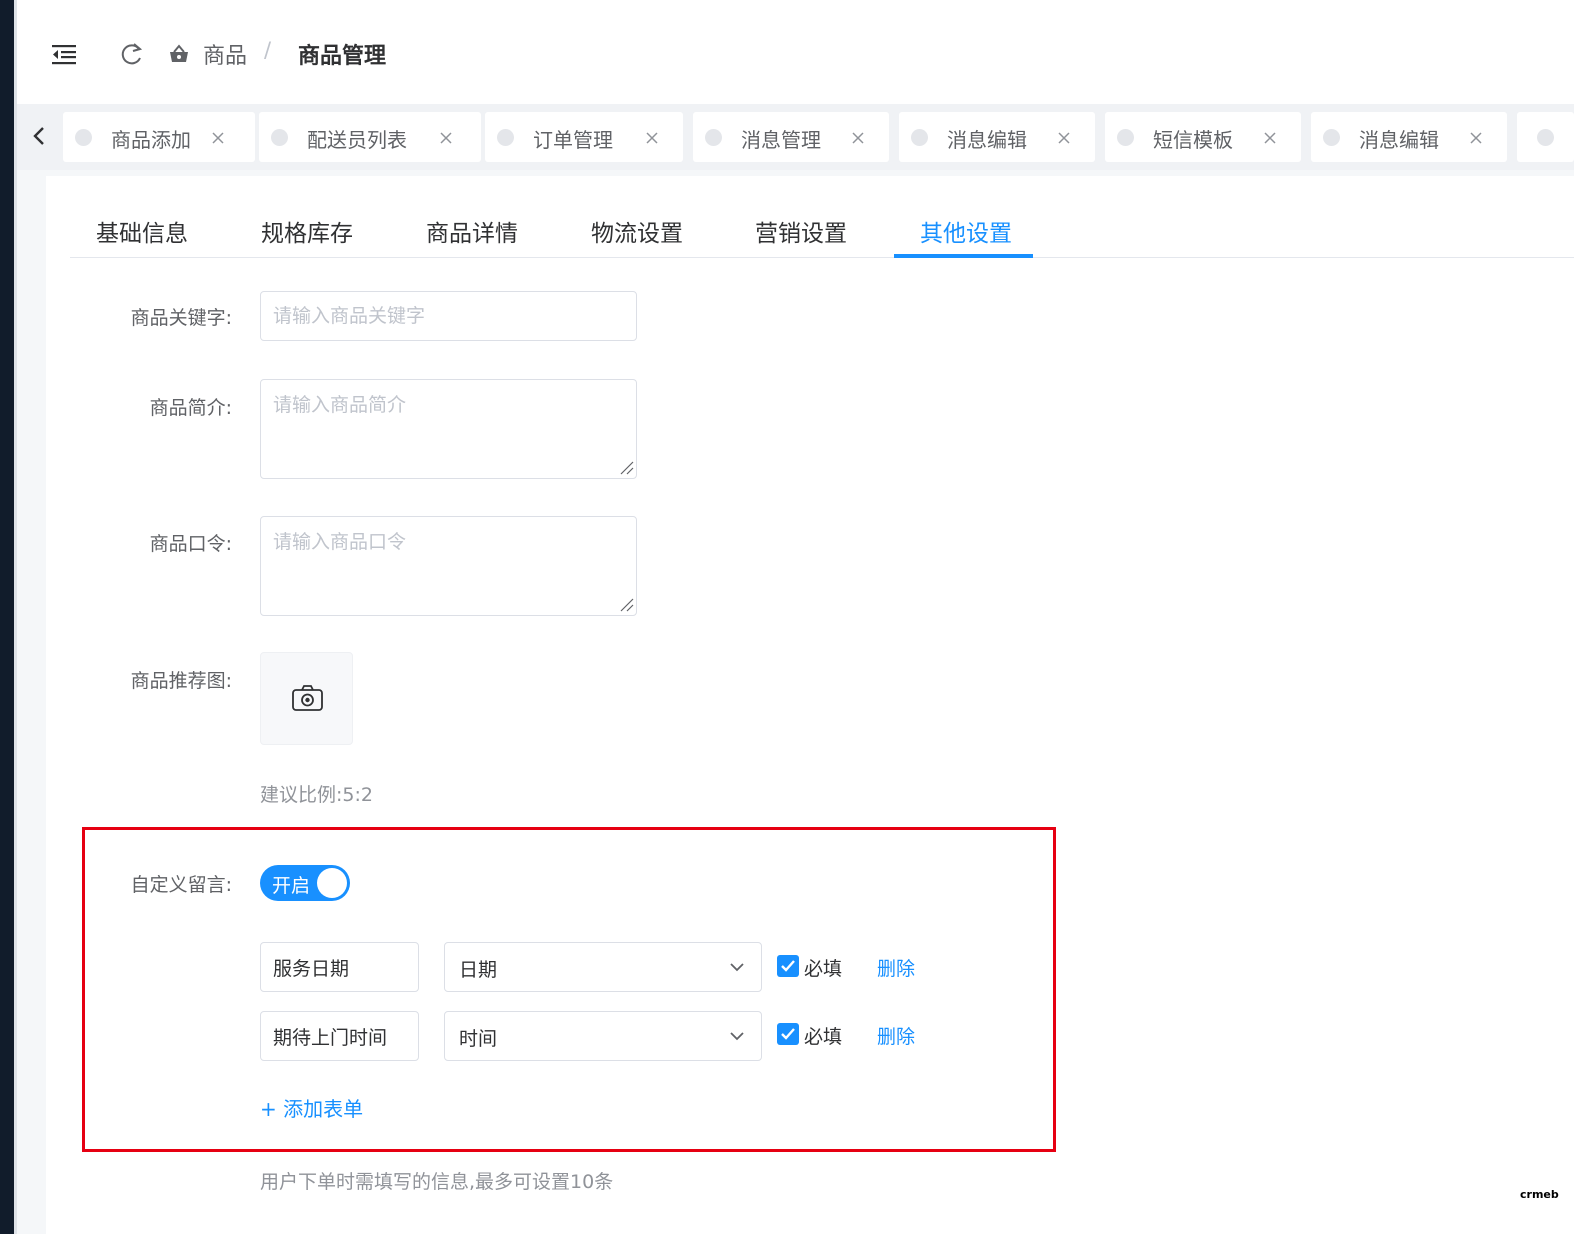 Image resolution: width=1574 pixels, height=1234 pixels. What do you see at coordinates (801, 231) in the screenshot?
I see `tab-marketing: 营销设置` at bounding box center [801, 231].